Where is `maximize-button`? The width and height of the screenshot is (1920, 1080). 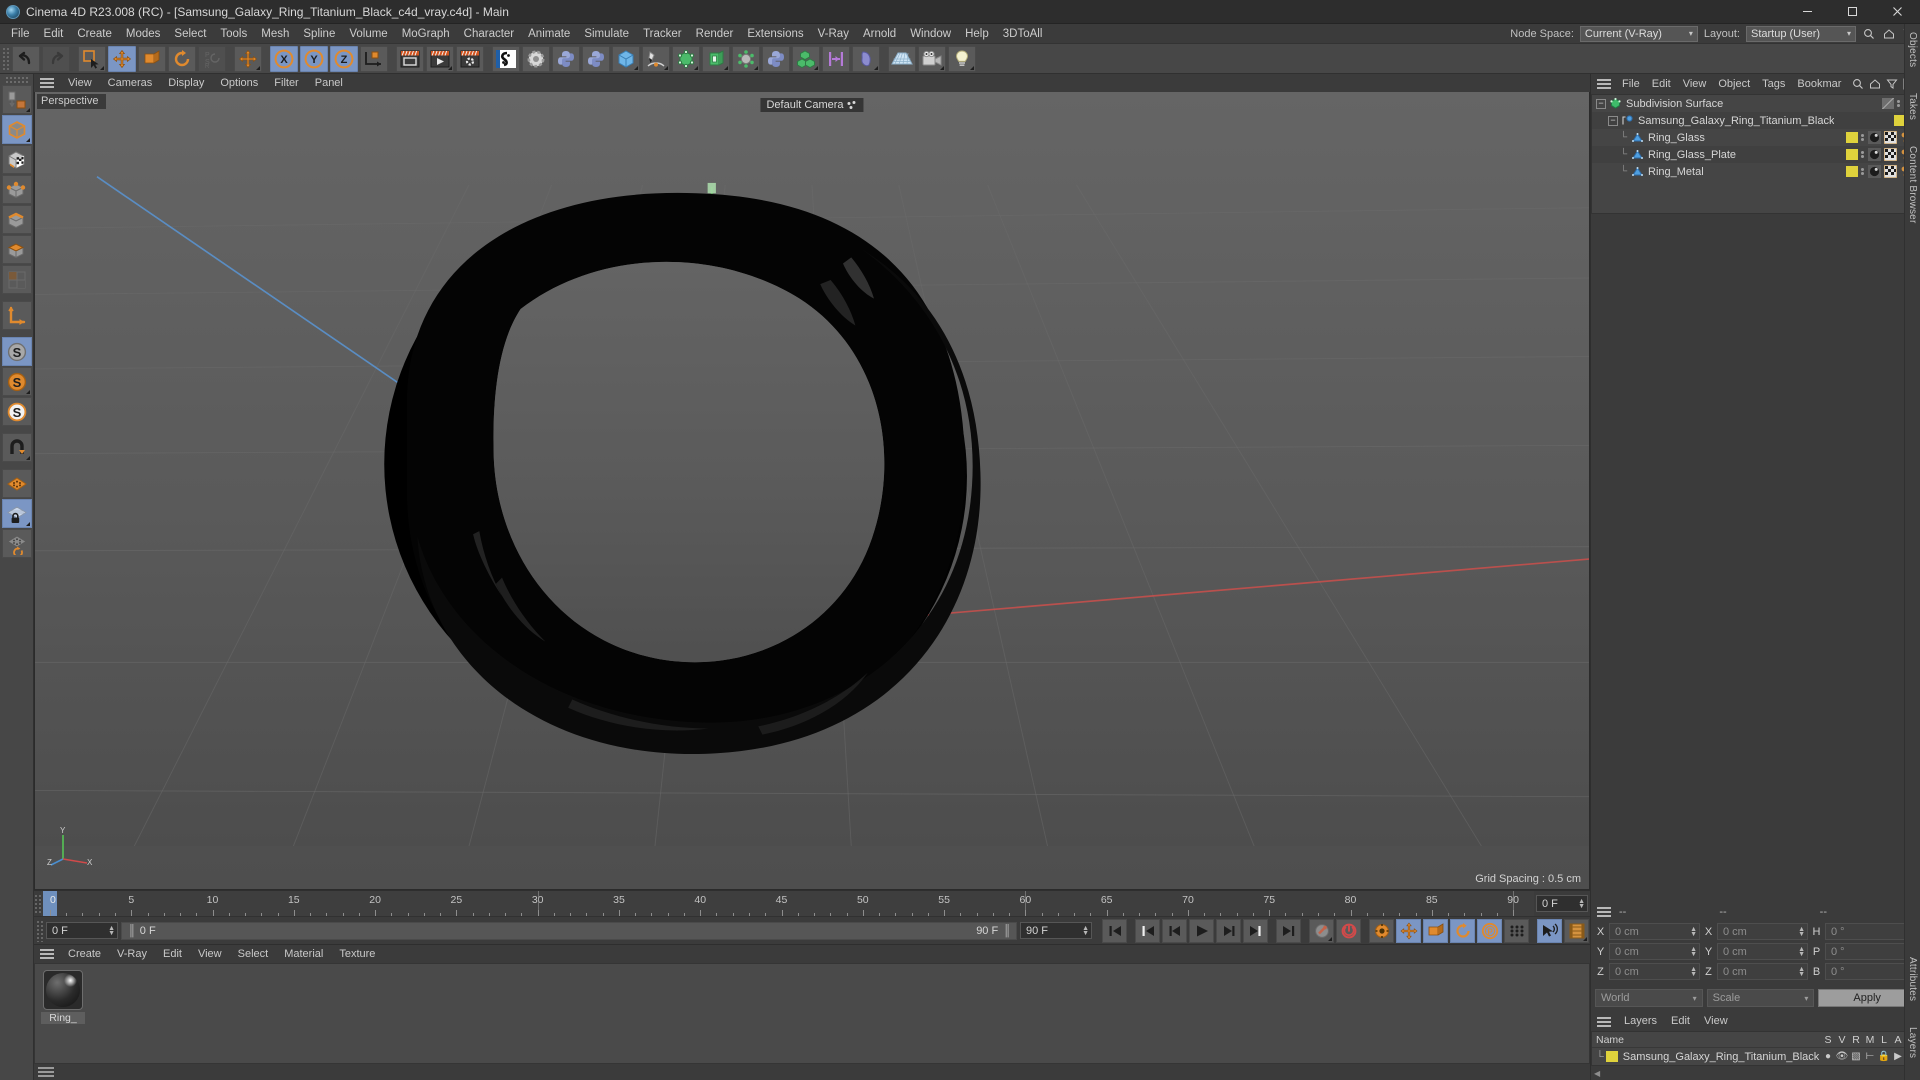
maximize-button is located at coordinates (1852, 11).